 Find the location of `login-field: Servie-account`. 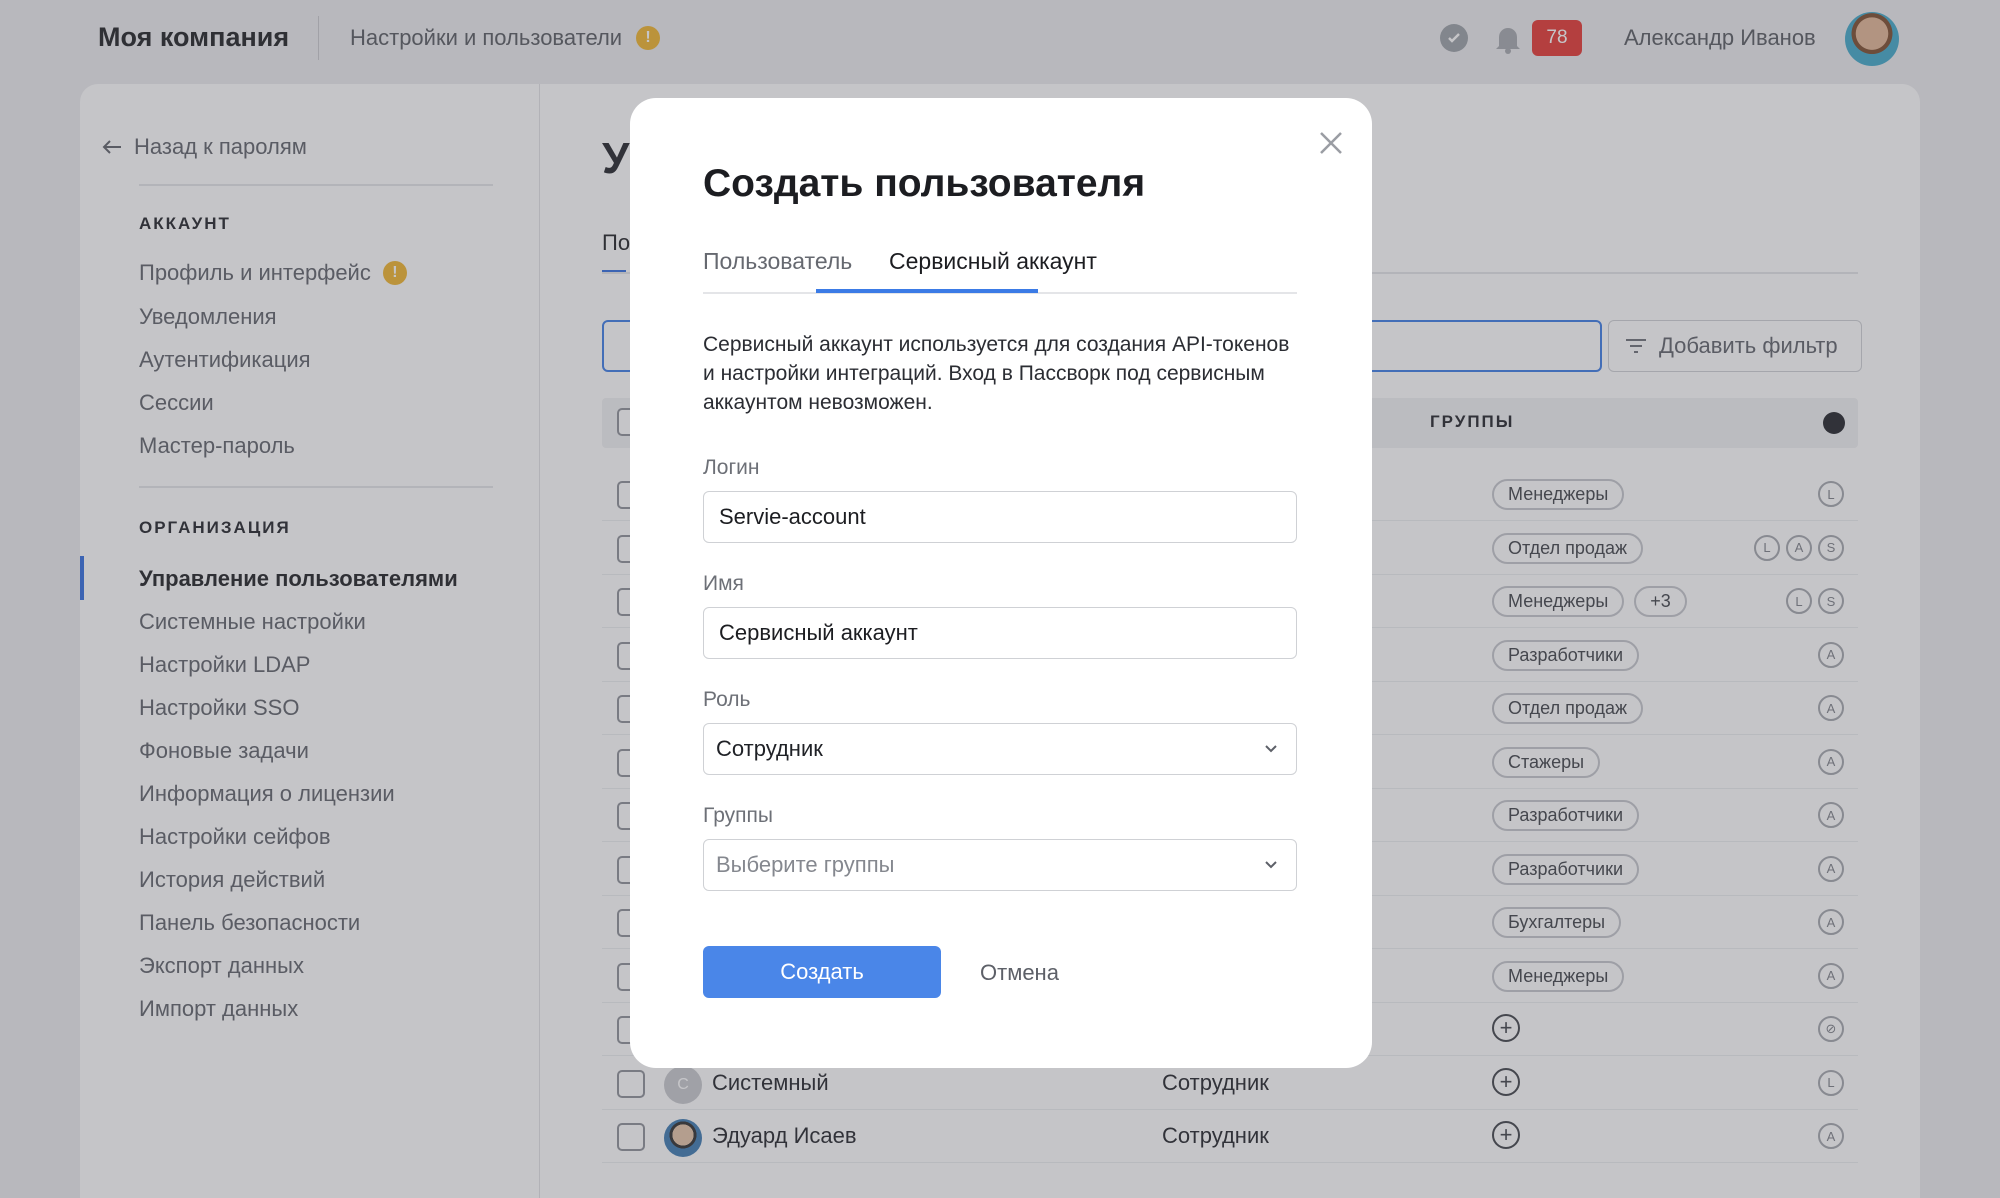

login-field: Servie-account is located at coordinates (1000, 517).